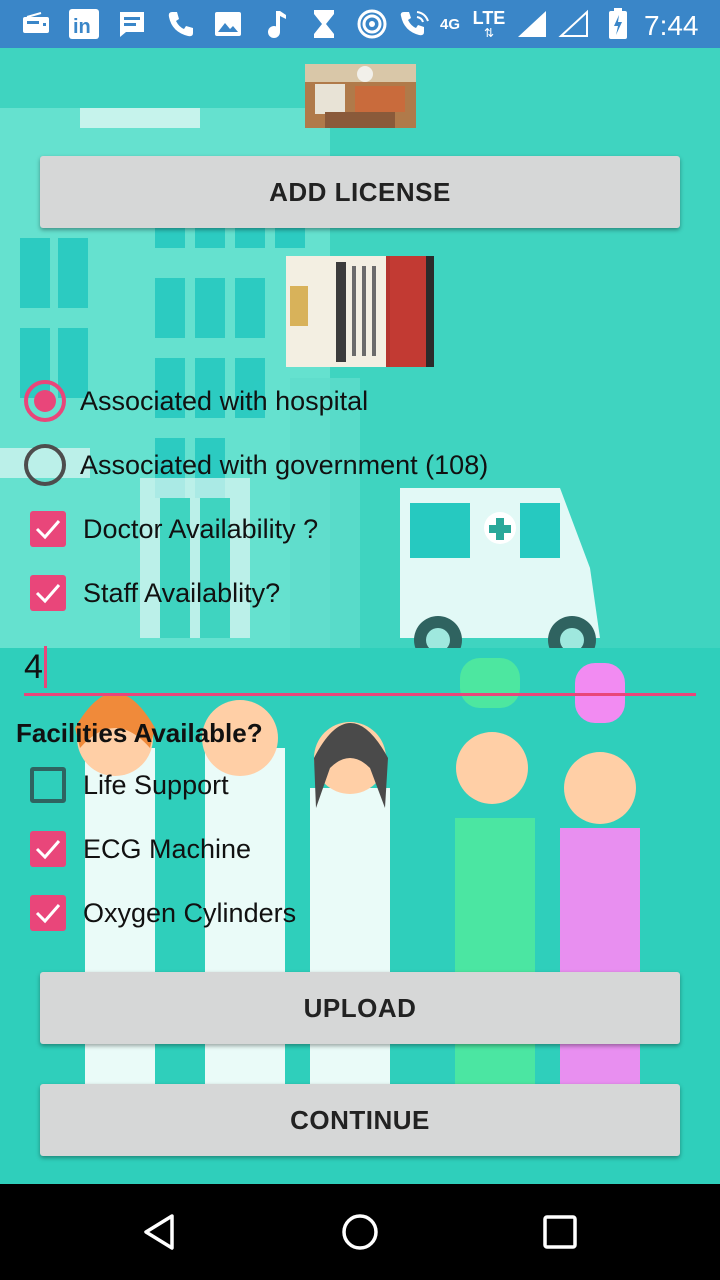 This screenshot has height=1280, width=720. What do you see at coordinates (372, 24) in the screenshot?
I see `hotspot-icon` at bounding box center [372, 24].